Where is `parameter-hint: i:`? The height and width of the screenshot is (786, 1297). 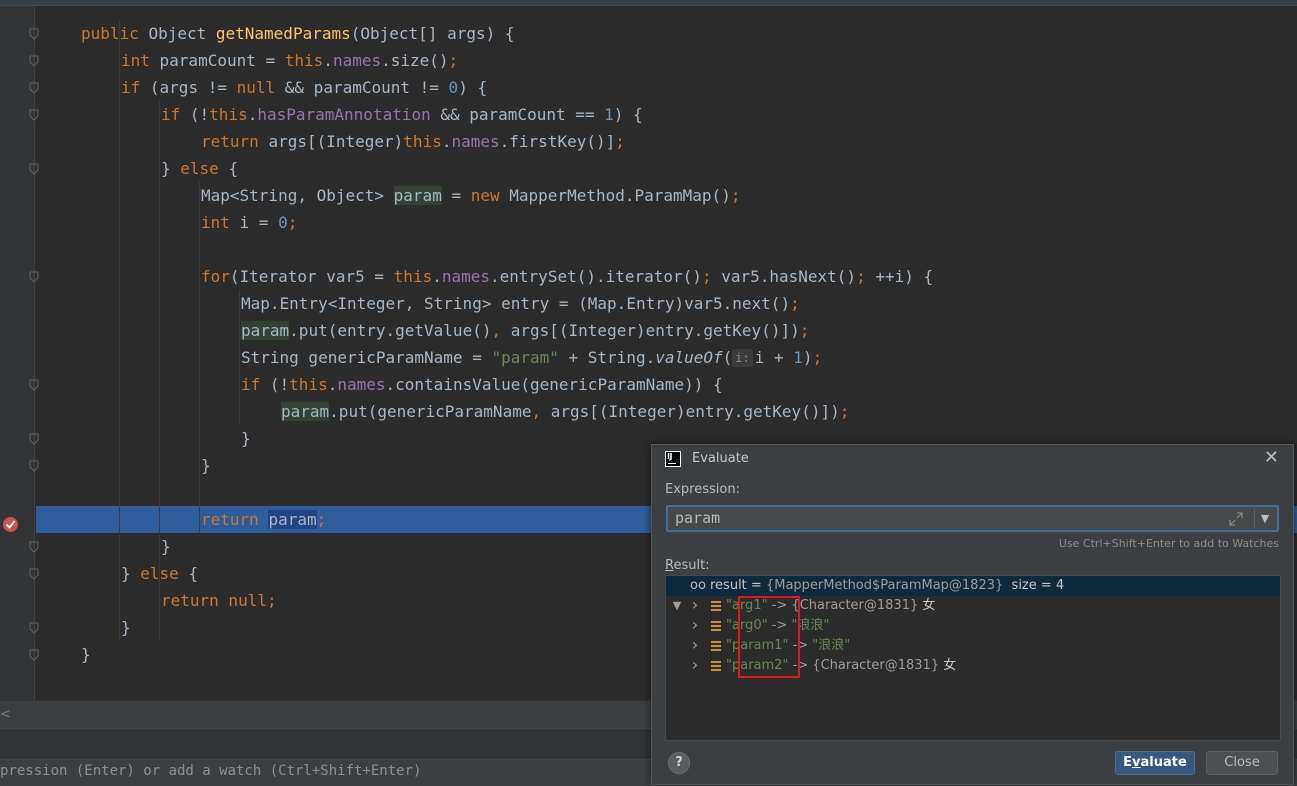
parameter-hint: i: is located at coordinates (742, 358).